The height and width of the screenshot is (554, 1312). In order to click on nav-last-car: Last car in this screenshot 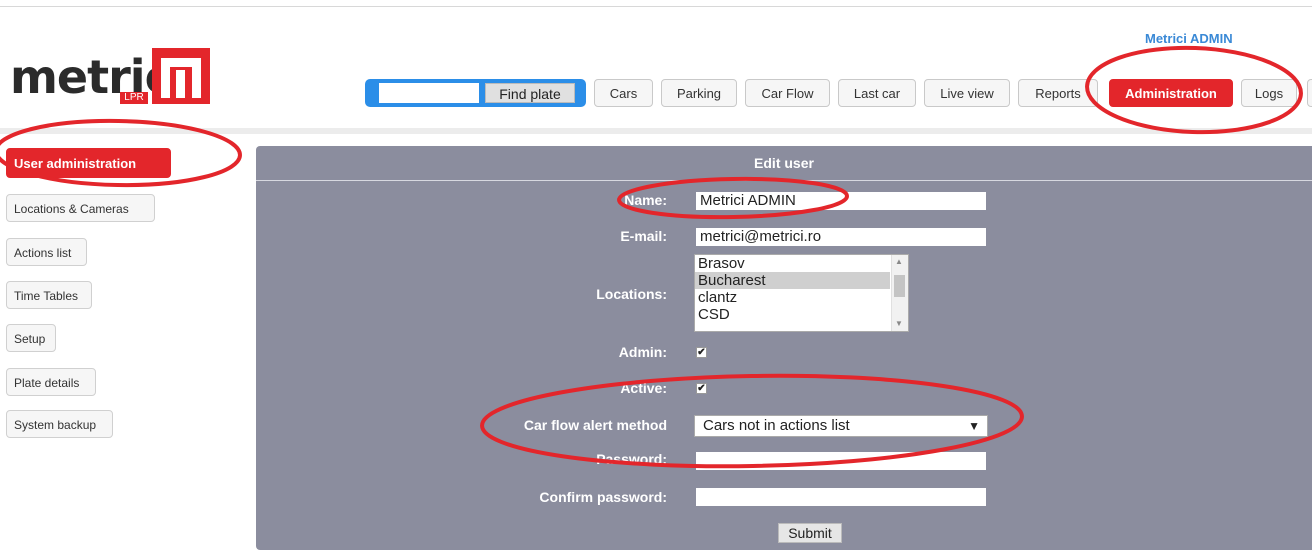, I will do `click(877, 93)`.